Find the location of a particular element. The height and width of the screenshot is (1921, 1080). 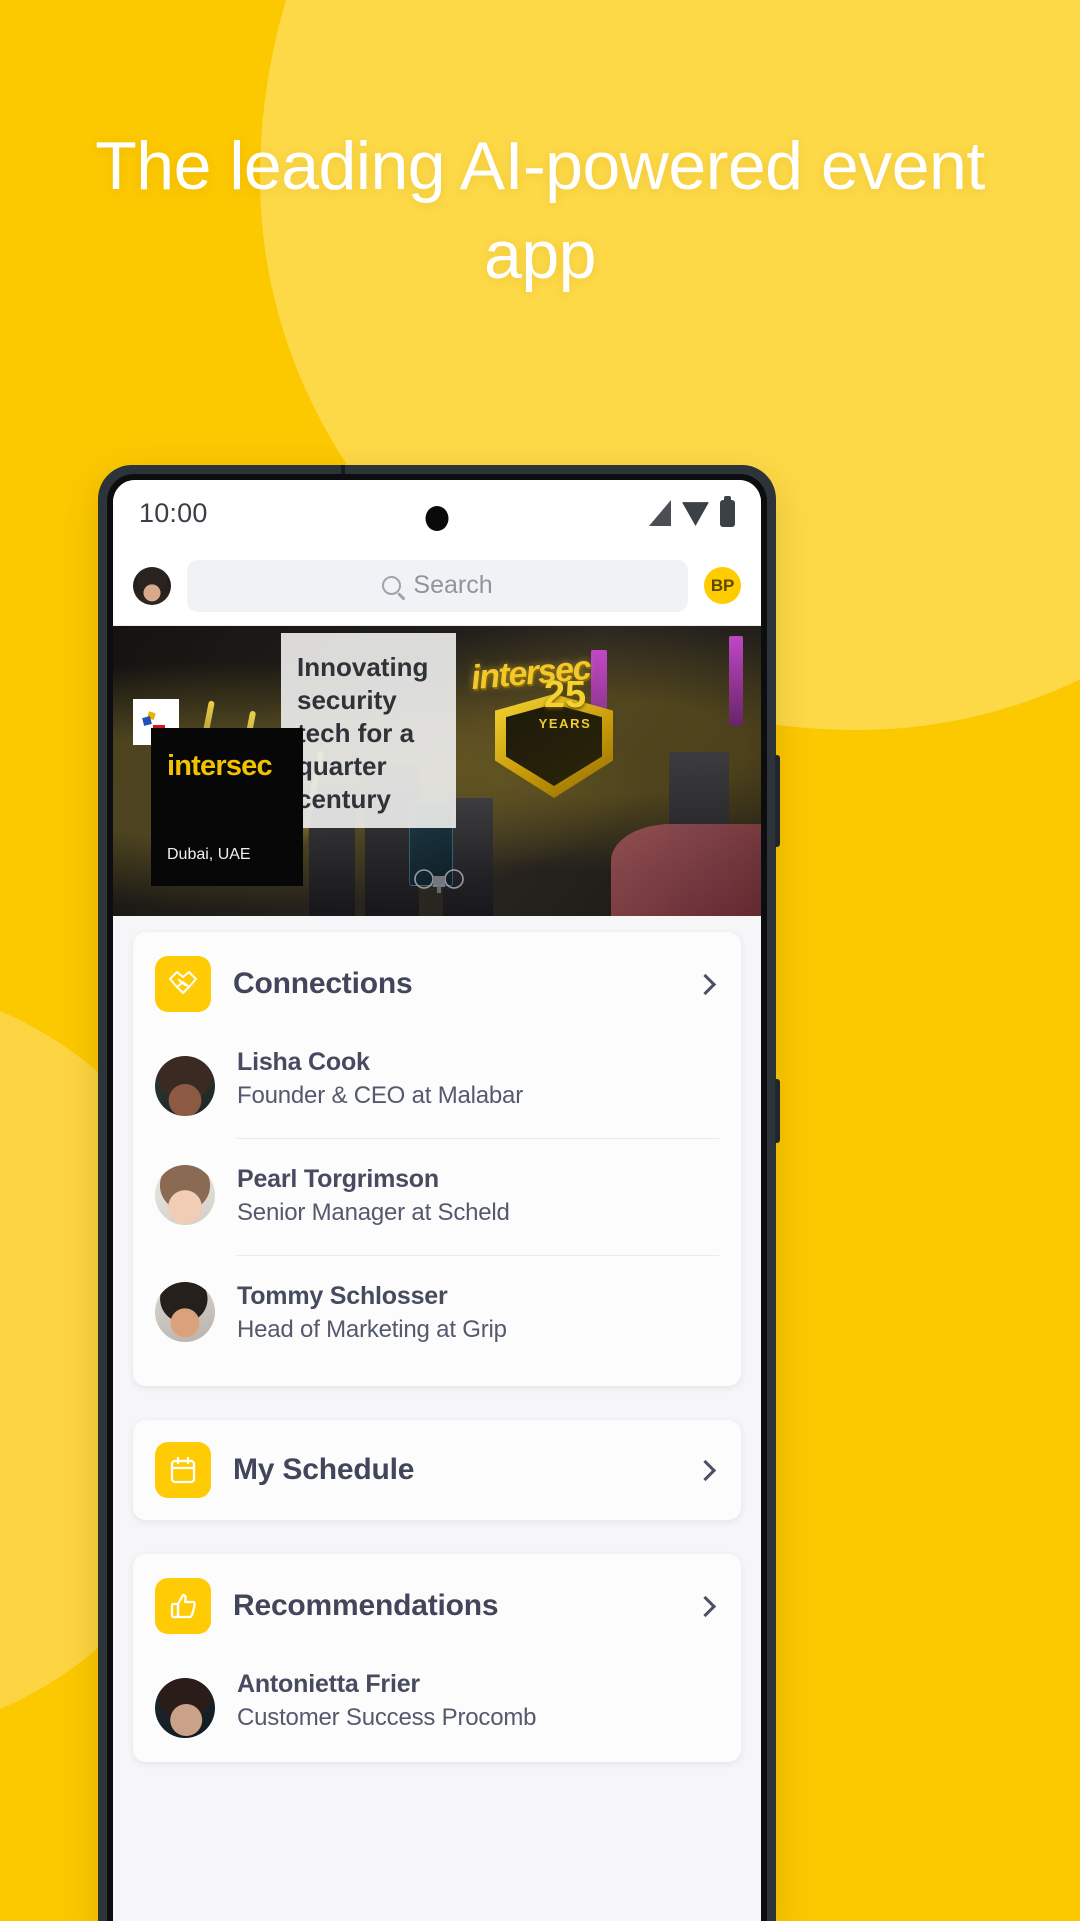

card-title-recommendations: Recommendations is located at coordinates (366, 1605).